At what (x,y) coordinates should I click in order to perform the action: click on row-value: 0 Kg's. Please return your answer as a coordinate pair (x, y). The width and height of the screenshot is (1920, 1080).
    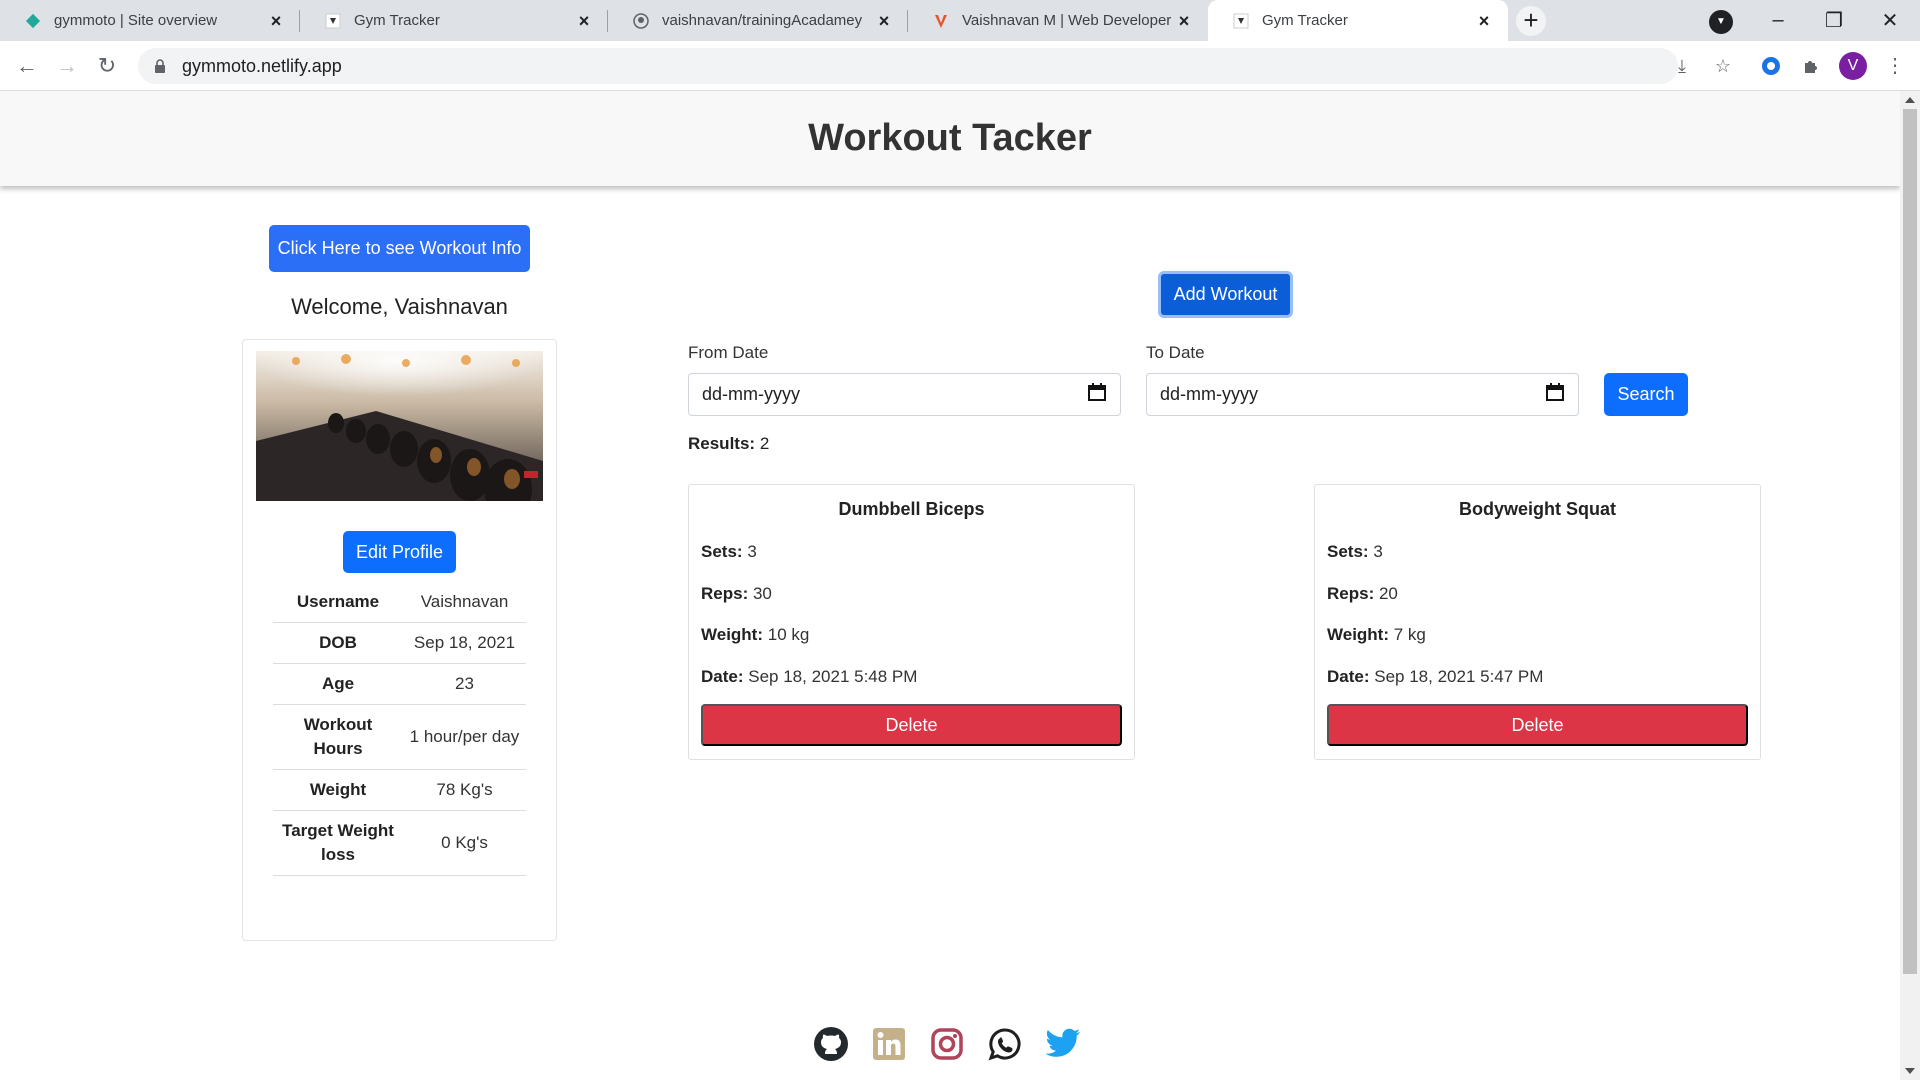
    Looking at the image, I should click on (464, 843).